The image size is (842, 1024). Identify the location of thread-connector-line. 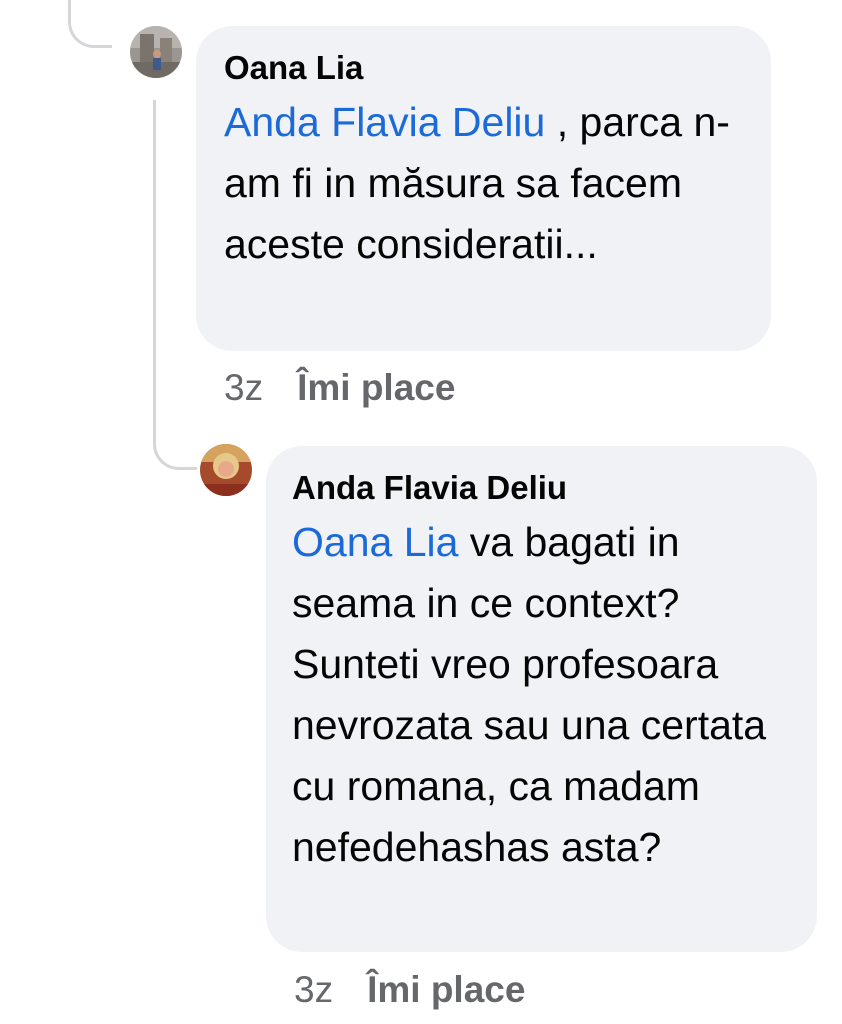
(90, 24).